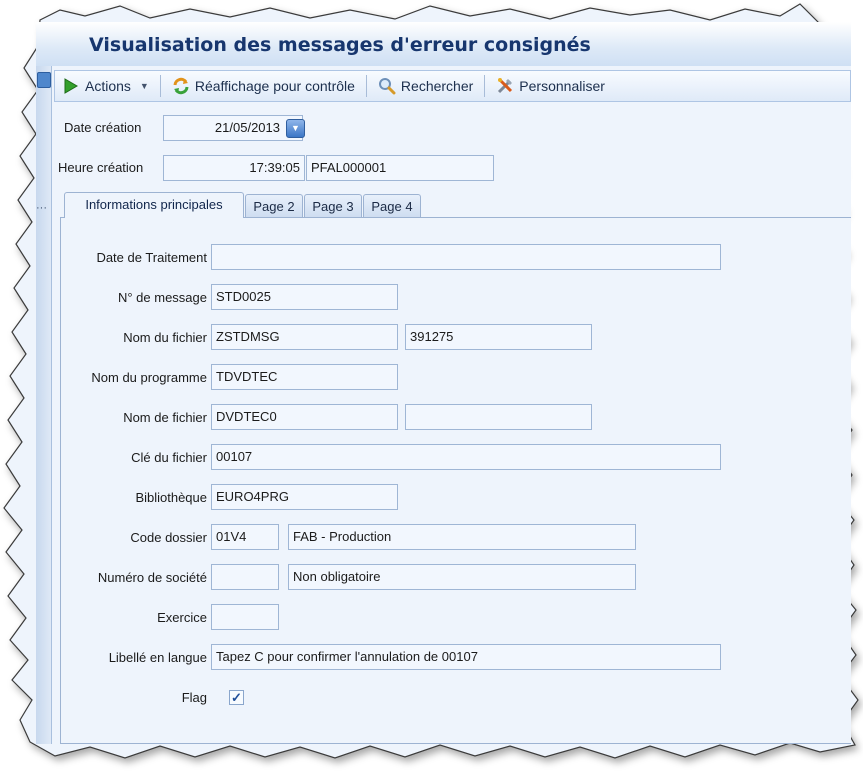 The width and height of the screenshot is (863, 771). I want to click on chevron-down-icon: ▼, so click(144, 86).